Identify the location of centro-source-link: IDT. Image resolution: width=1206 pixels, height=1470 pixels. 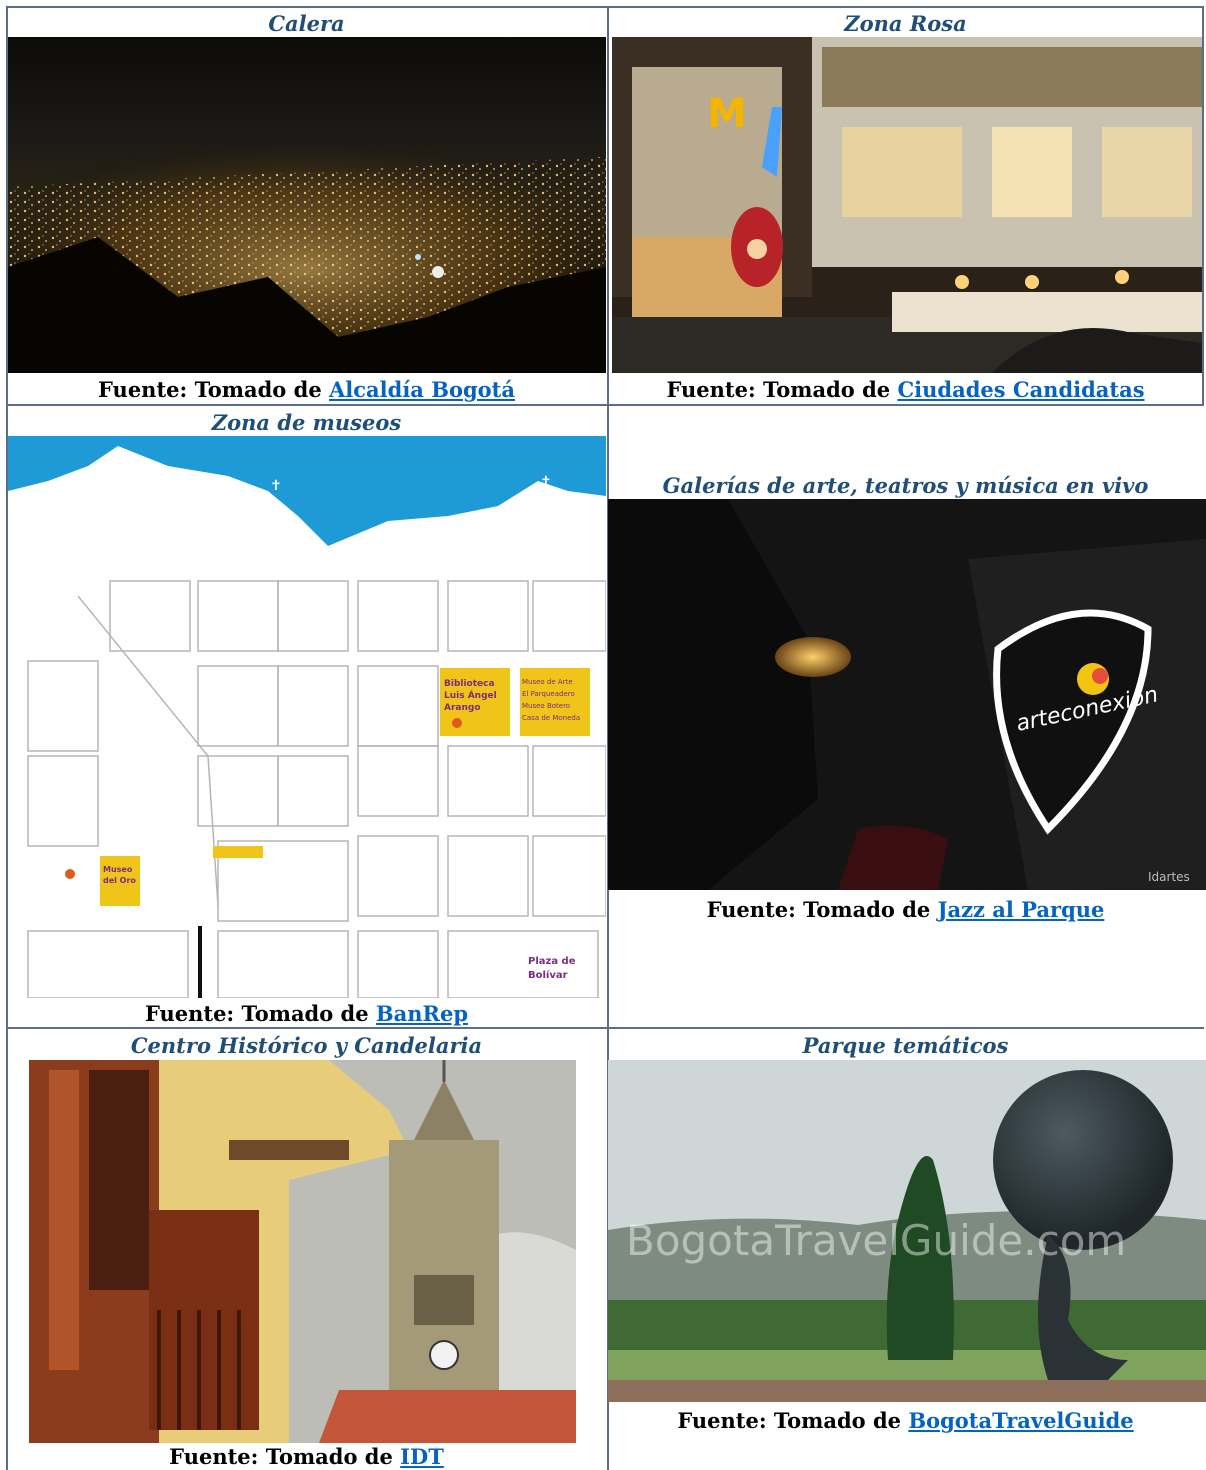
(422, 1456).